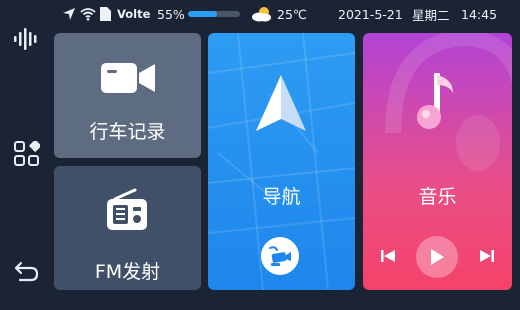  I want to click on radio-icon, so click(127, 212).